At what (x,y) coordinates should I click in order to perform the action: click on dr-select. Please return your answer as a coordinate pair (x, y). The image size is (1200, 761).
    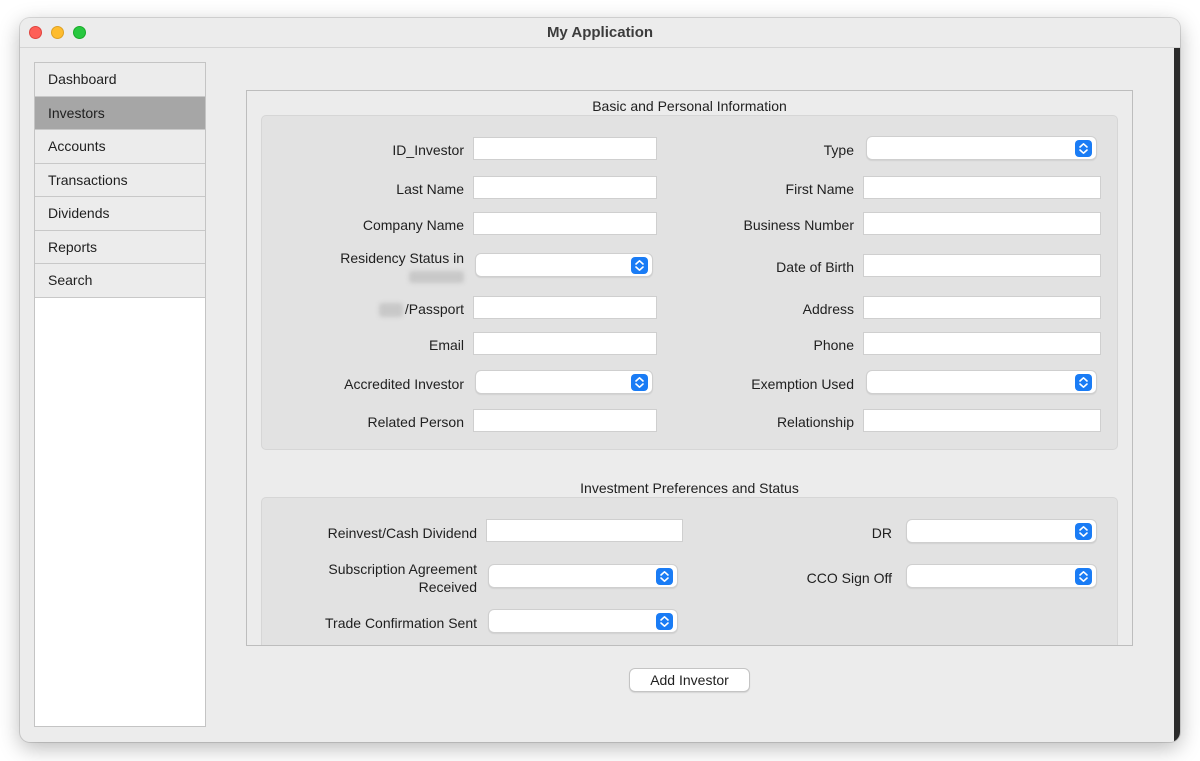
    Looking at the image, I should click on (1001, 531).